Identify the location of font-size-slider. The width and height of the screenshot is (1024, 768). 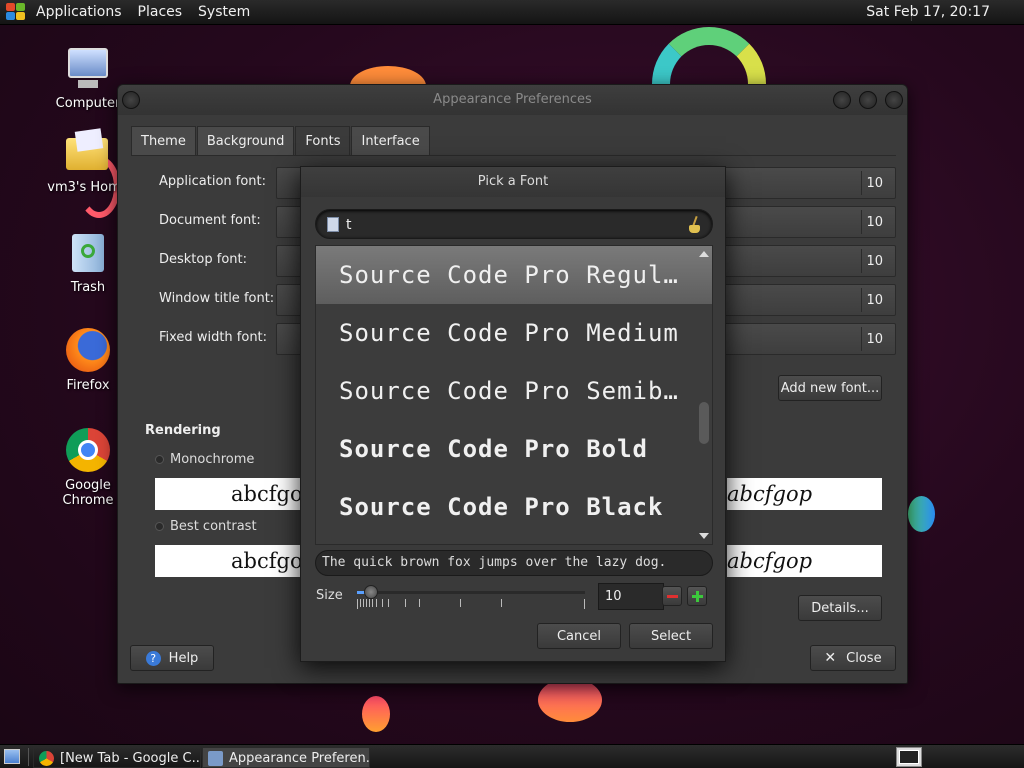
(471, 598).